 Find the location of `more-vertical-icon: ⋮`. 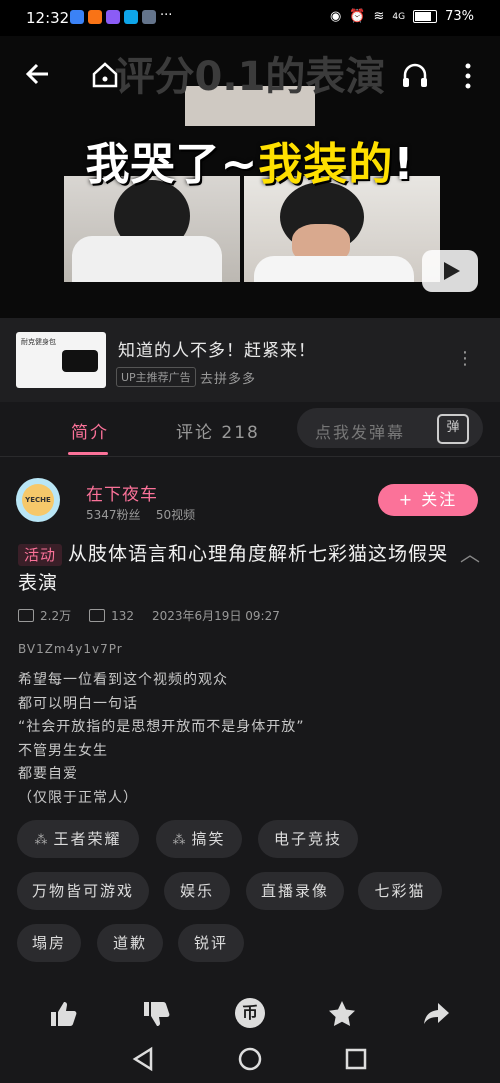

more-vertical-icon: ⋮ is located at coordinates (465, 358).